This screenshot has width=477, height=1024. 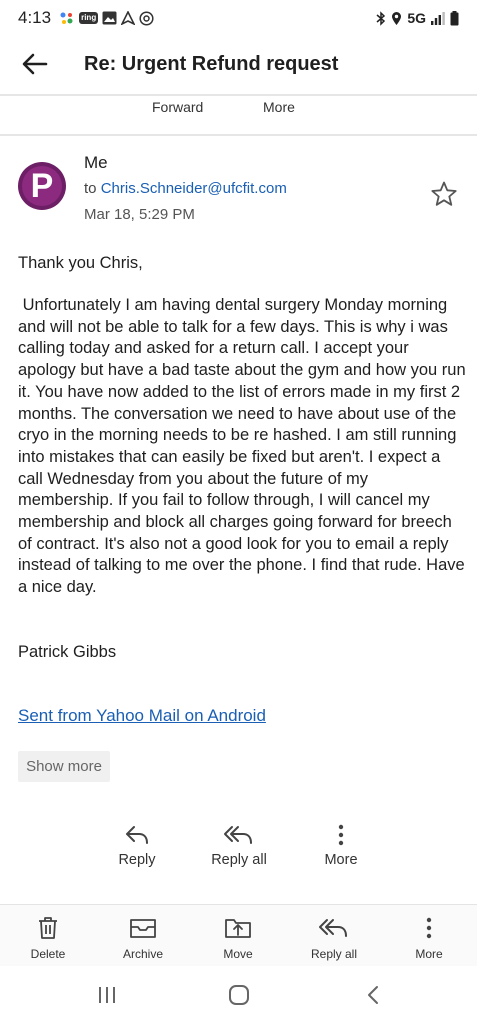 I want to click on status-time: 4:13, so click(x=35, y=17).